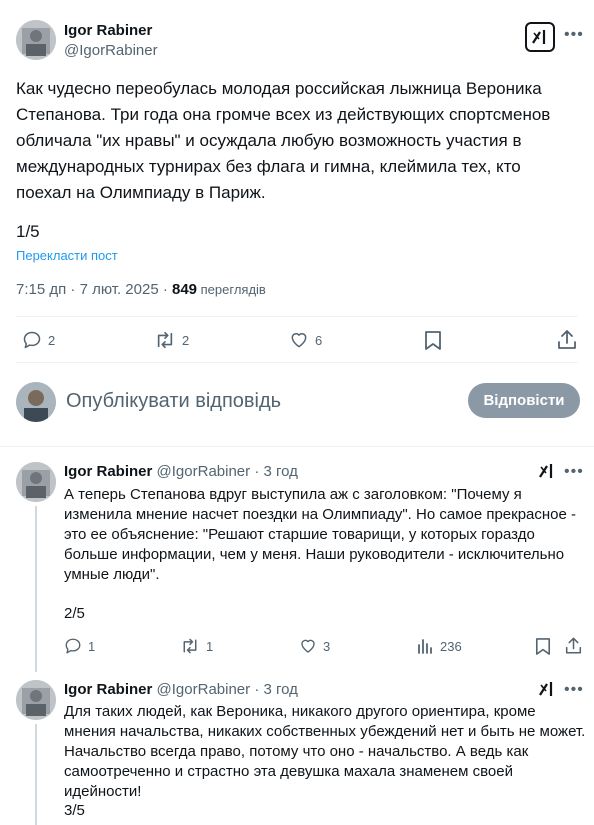  What do you see at coordinates (108, 30) in the screenshot?
I see `author-name: Igor Rabiner` at bounding box center [108, 30].